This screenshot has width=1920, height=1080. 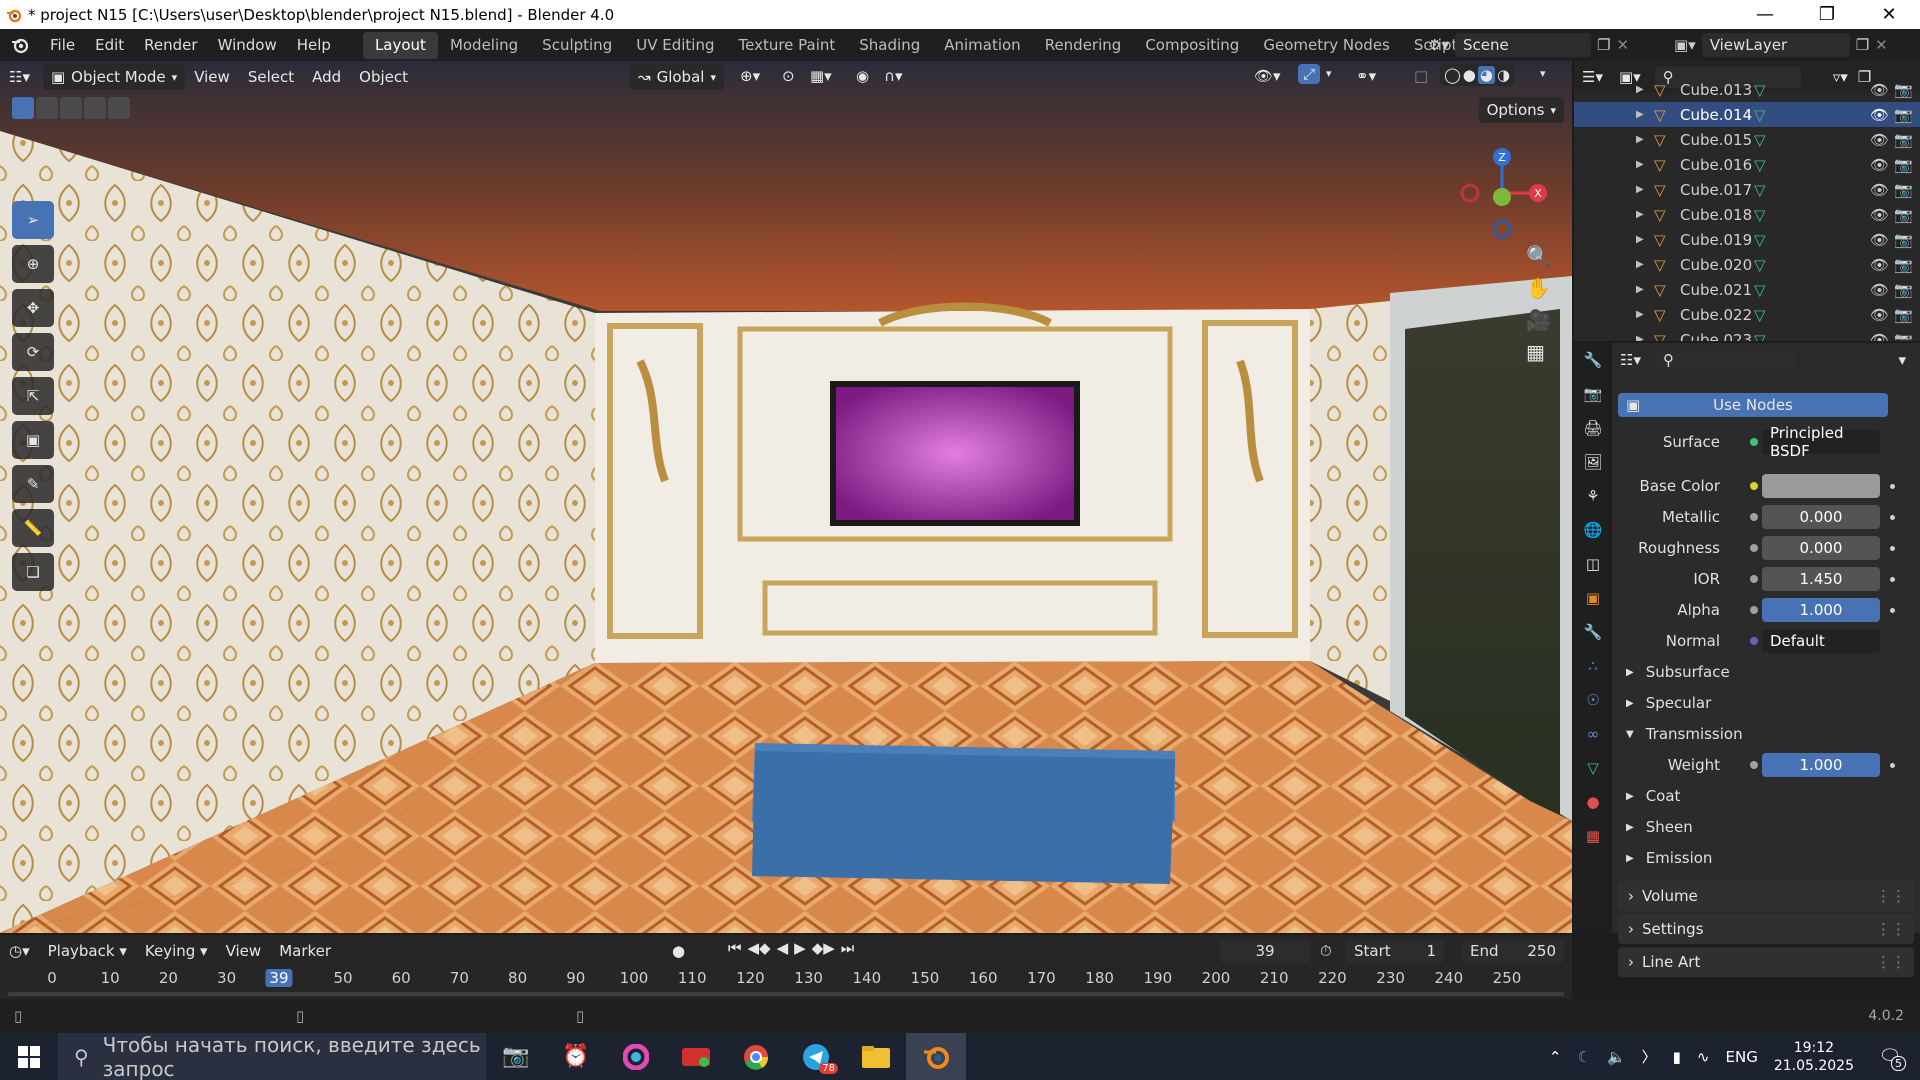 I want to click on snap-target-icon: ▦▾, so click(x=821, y=76).